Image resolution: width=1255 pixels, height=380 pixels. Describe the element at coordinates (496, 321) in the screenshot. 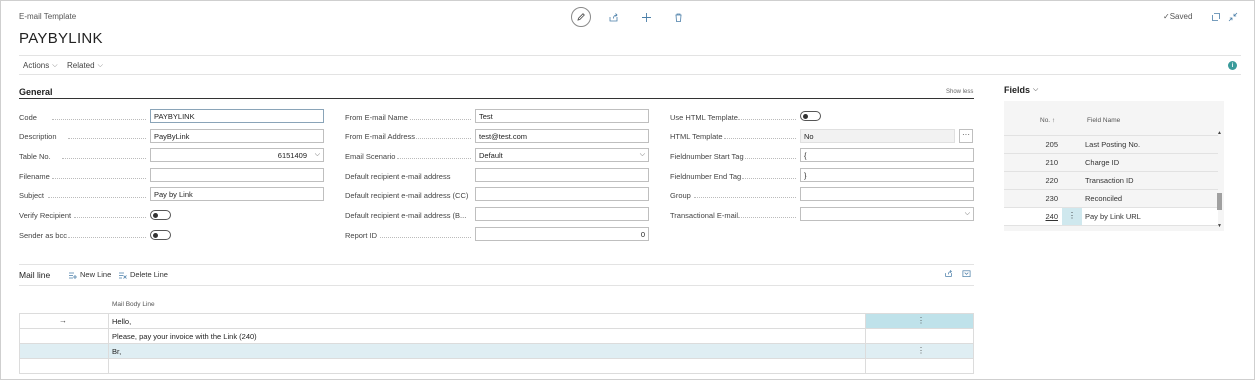

I see `mail-line-row: → Hello, ⋮` at that location.